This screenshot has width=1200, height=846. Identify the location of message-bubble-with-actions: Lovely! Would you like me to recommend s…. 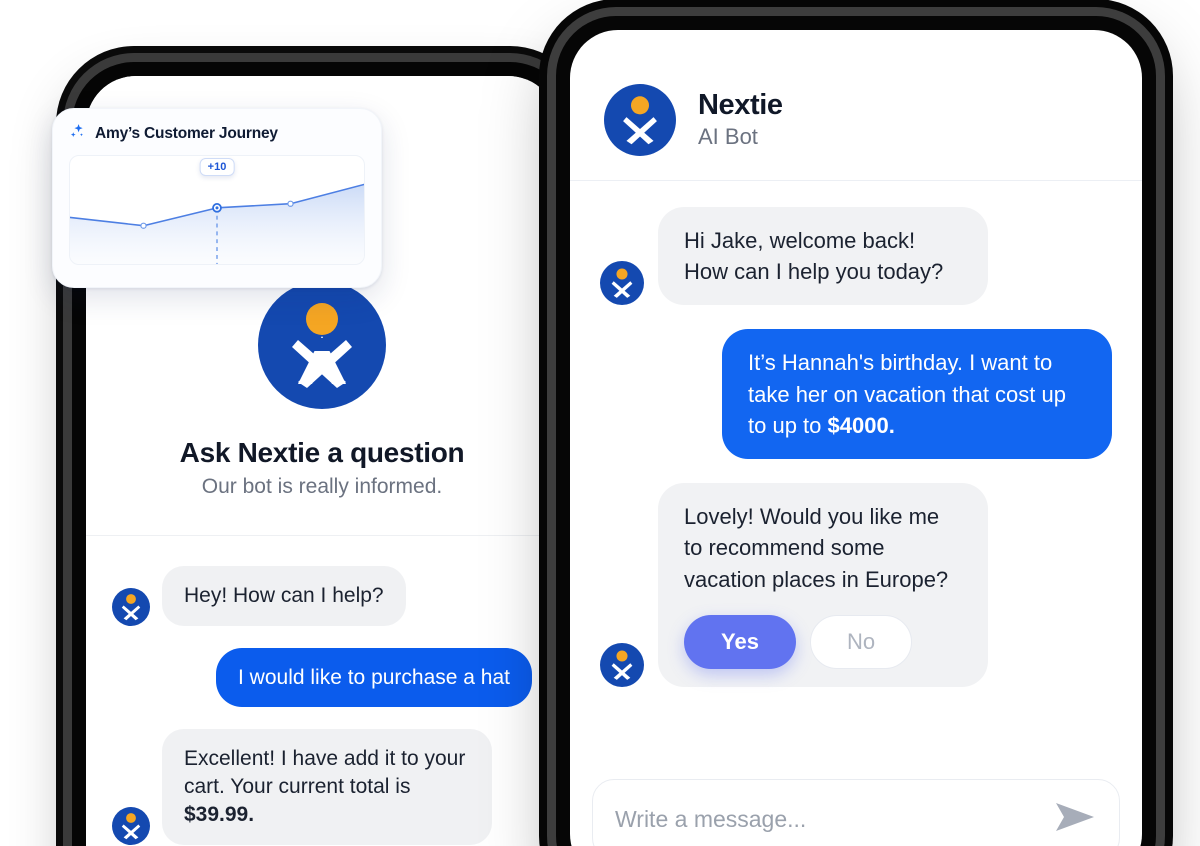
(823, 585).